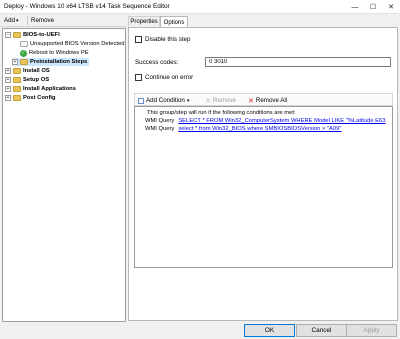 The height and width of the screenshot is (339, 400). I want to click on tree-toolbar: Add ▾ Remove, so click(63, 20).